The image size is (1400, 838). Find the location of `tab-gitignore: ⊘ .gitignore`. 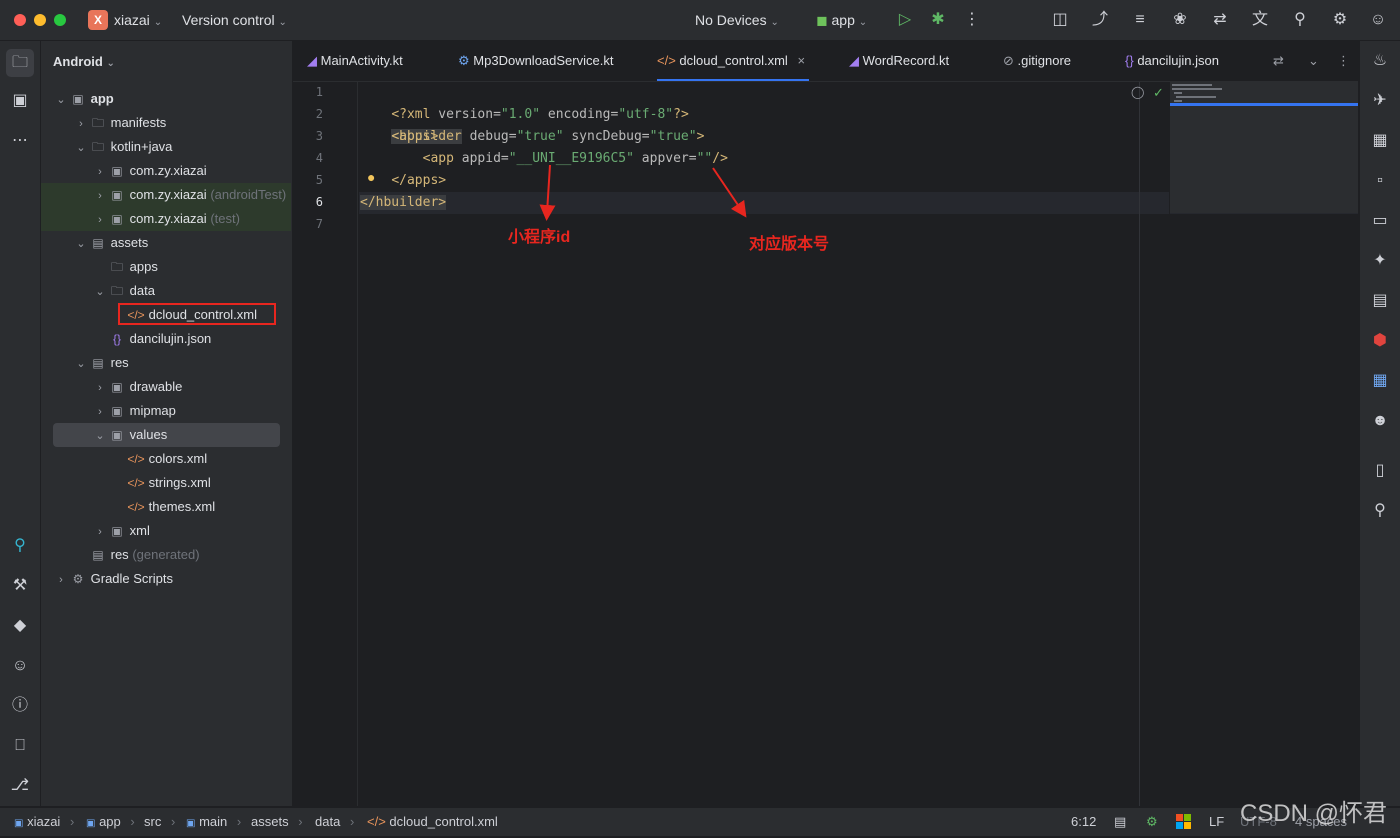

tab-gitignore: ⊘ .gitignore is located at coordinates (1037, 61).